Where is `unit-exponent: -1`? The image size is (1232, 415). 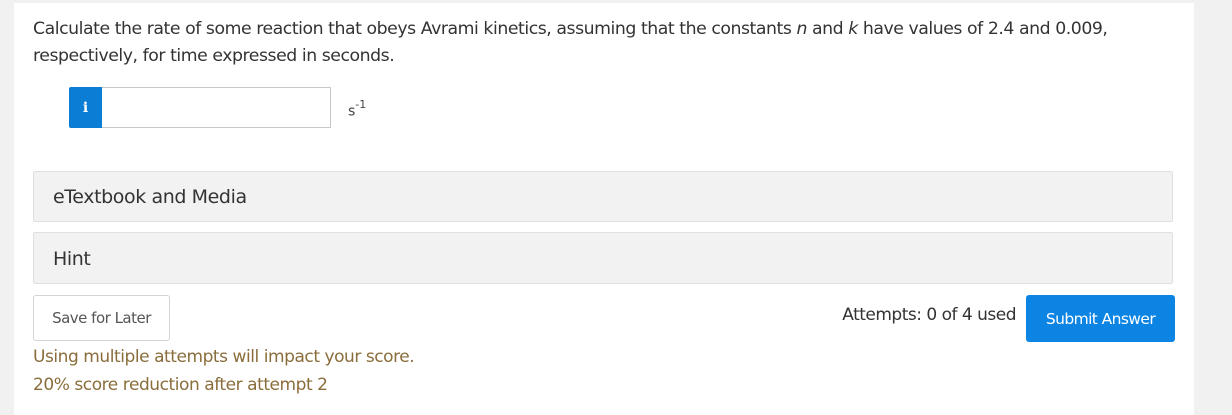
unit-exponent: -1 is located at coordinates (361, 104).